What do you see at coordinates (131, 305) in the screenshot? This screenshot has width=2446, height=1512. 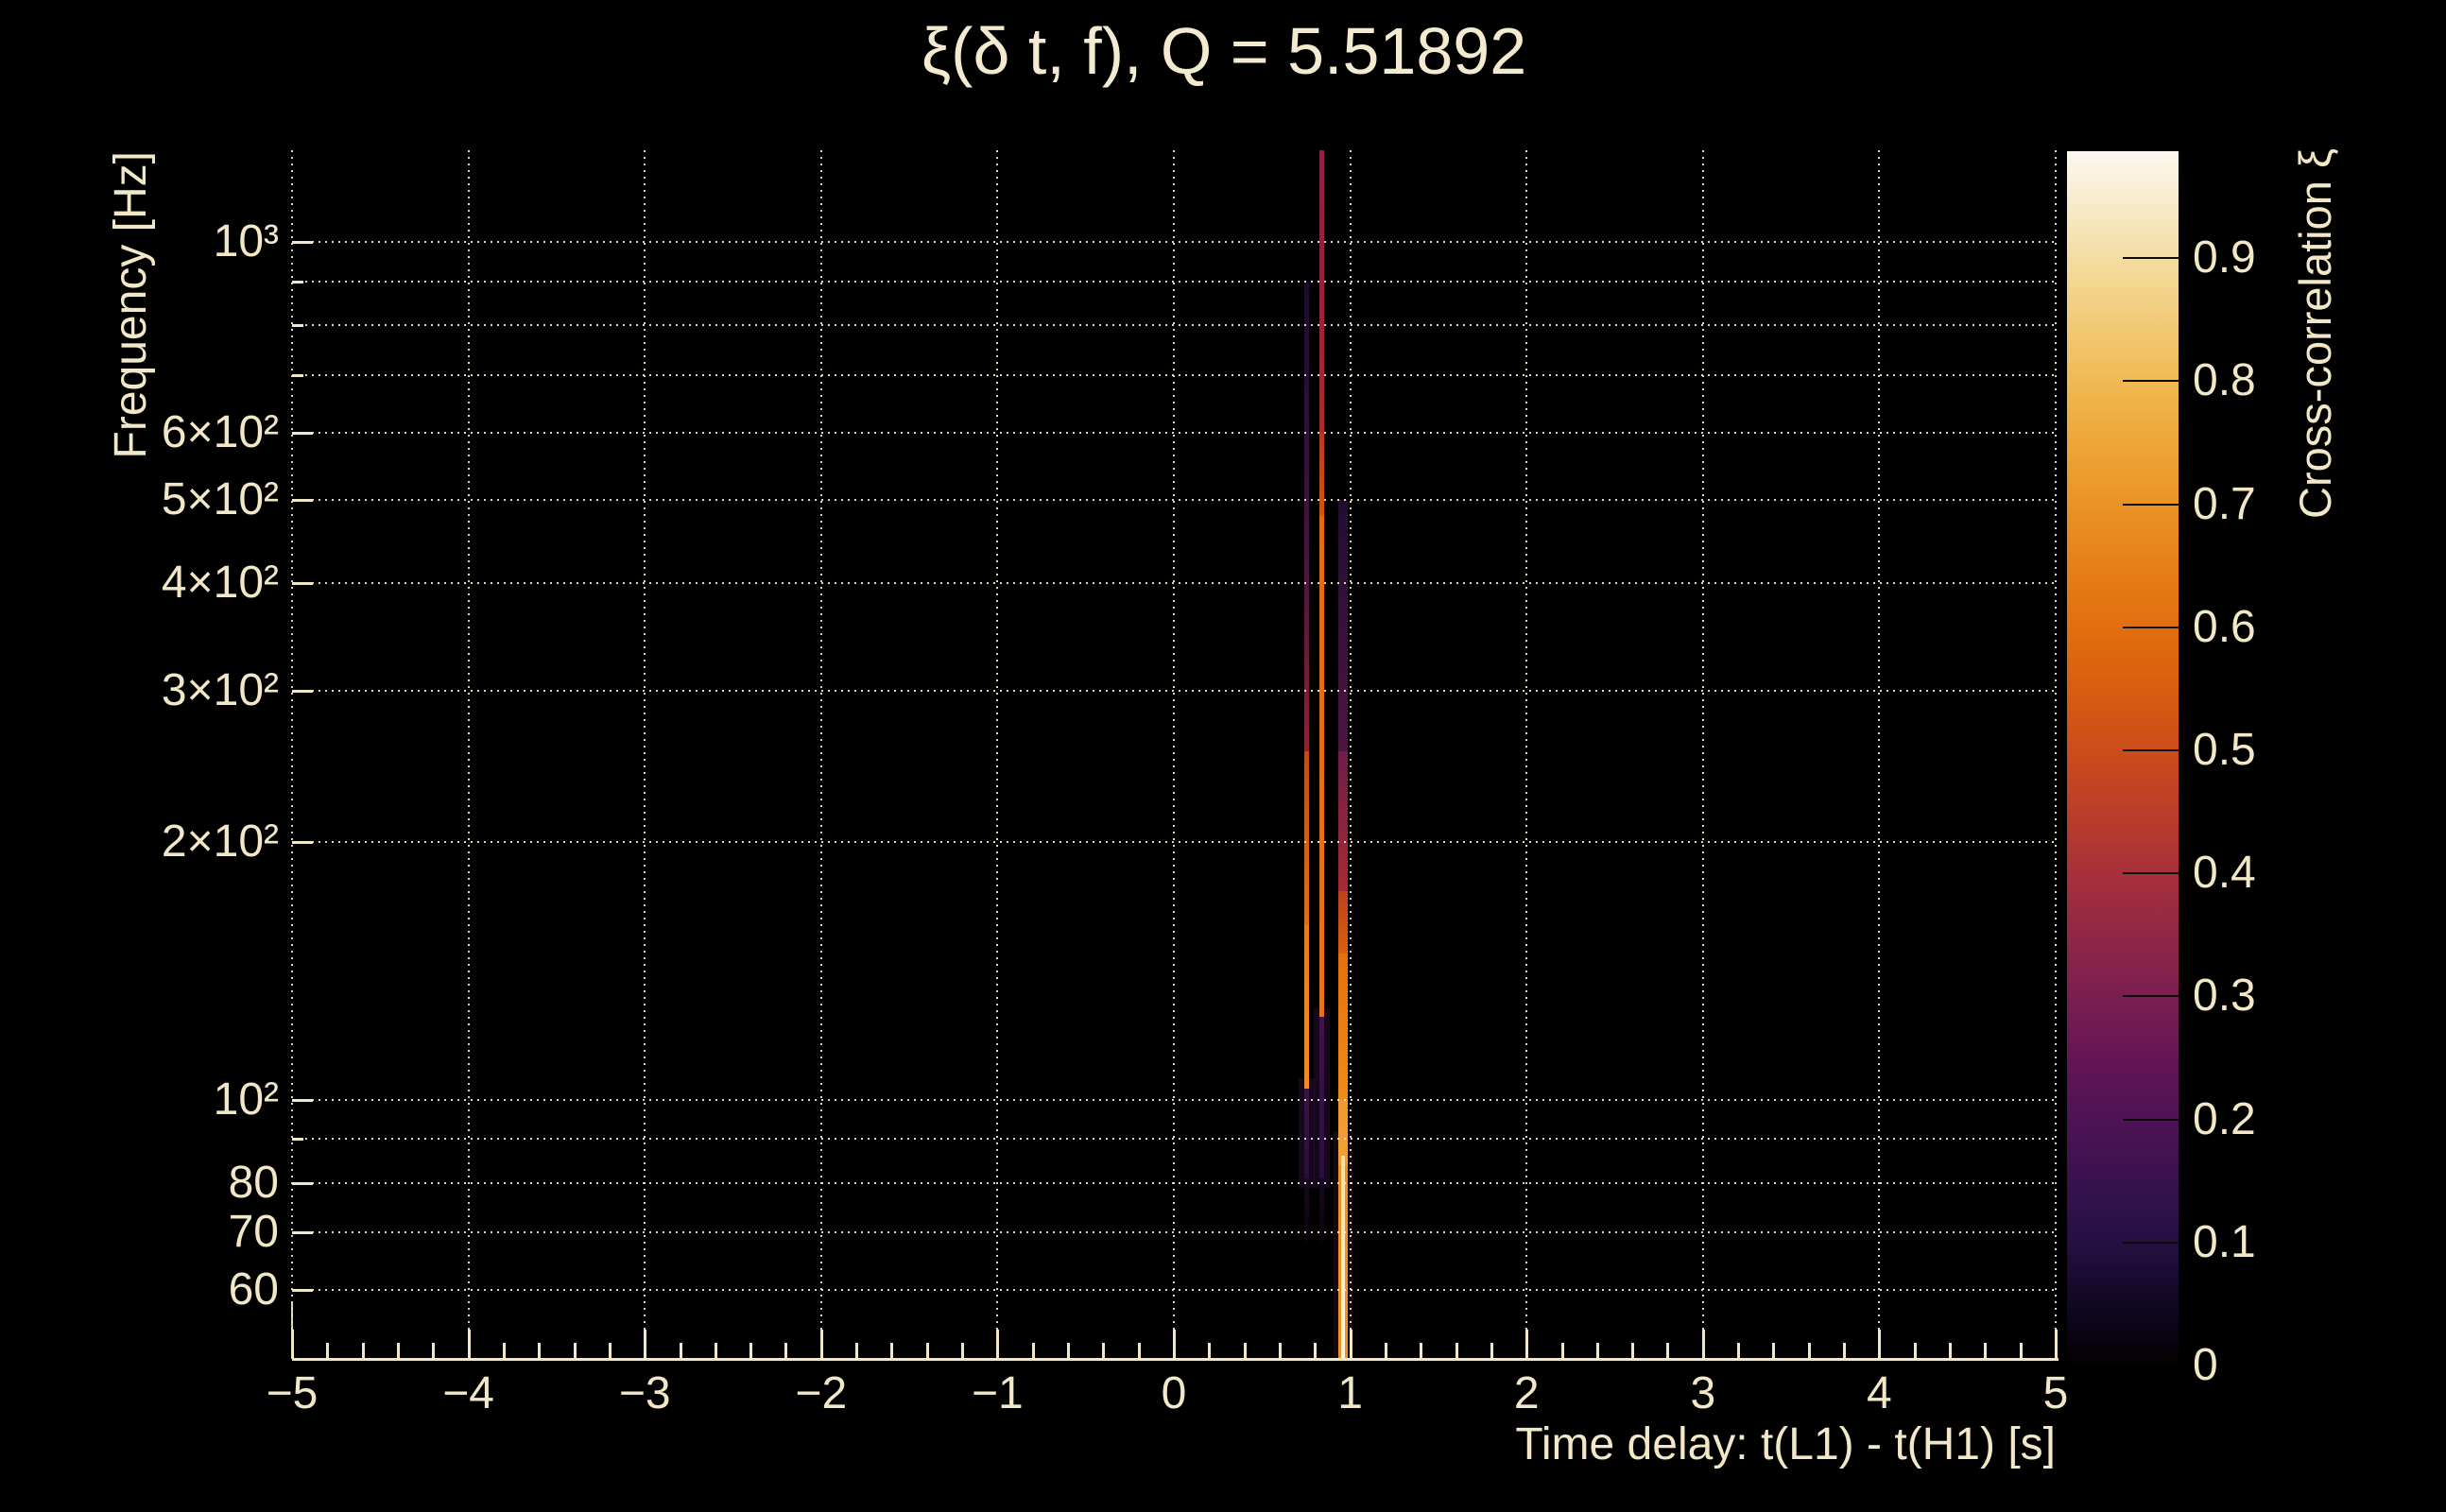 I see `y-axis-title: Frequency [Hz]` at bounding box center [131, 305].